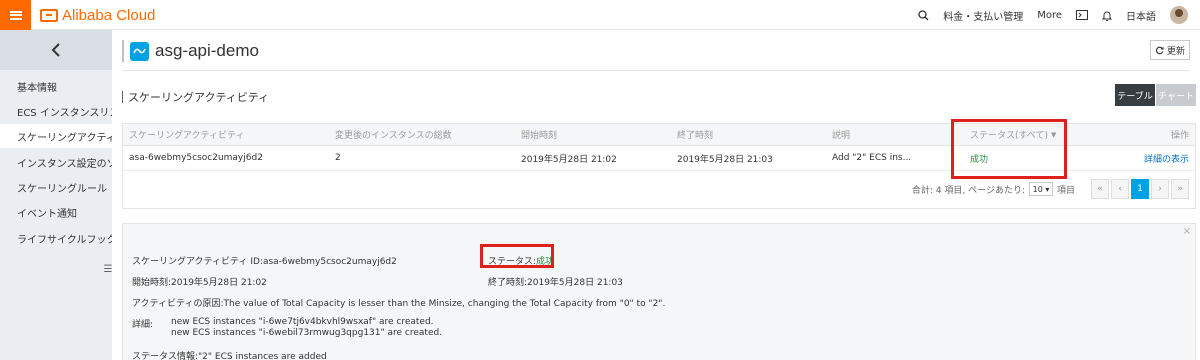 This screenshot has height=360, width=1200. Describe the element at coordinates (656, 70) in the screenshot. I see `divider` at that location.